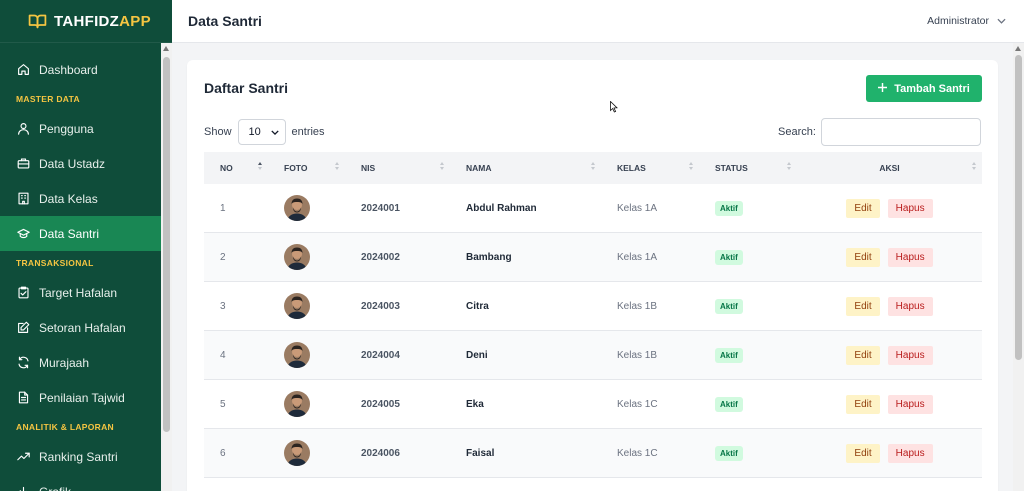 The height and width of the screenshot is (491, 1024). What do you see at coordinates (223, 404) in the screenshot?
I see `cell-no: 5` at bounding box center [223, 404].